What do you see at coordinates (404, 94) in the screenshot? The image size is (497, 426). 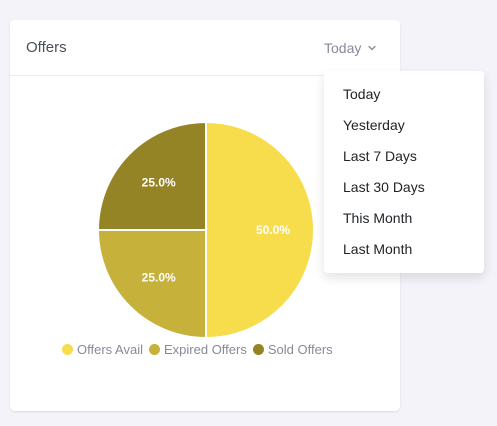 I see `dropdown-item-today: Today` at bounding box center [404, 94].